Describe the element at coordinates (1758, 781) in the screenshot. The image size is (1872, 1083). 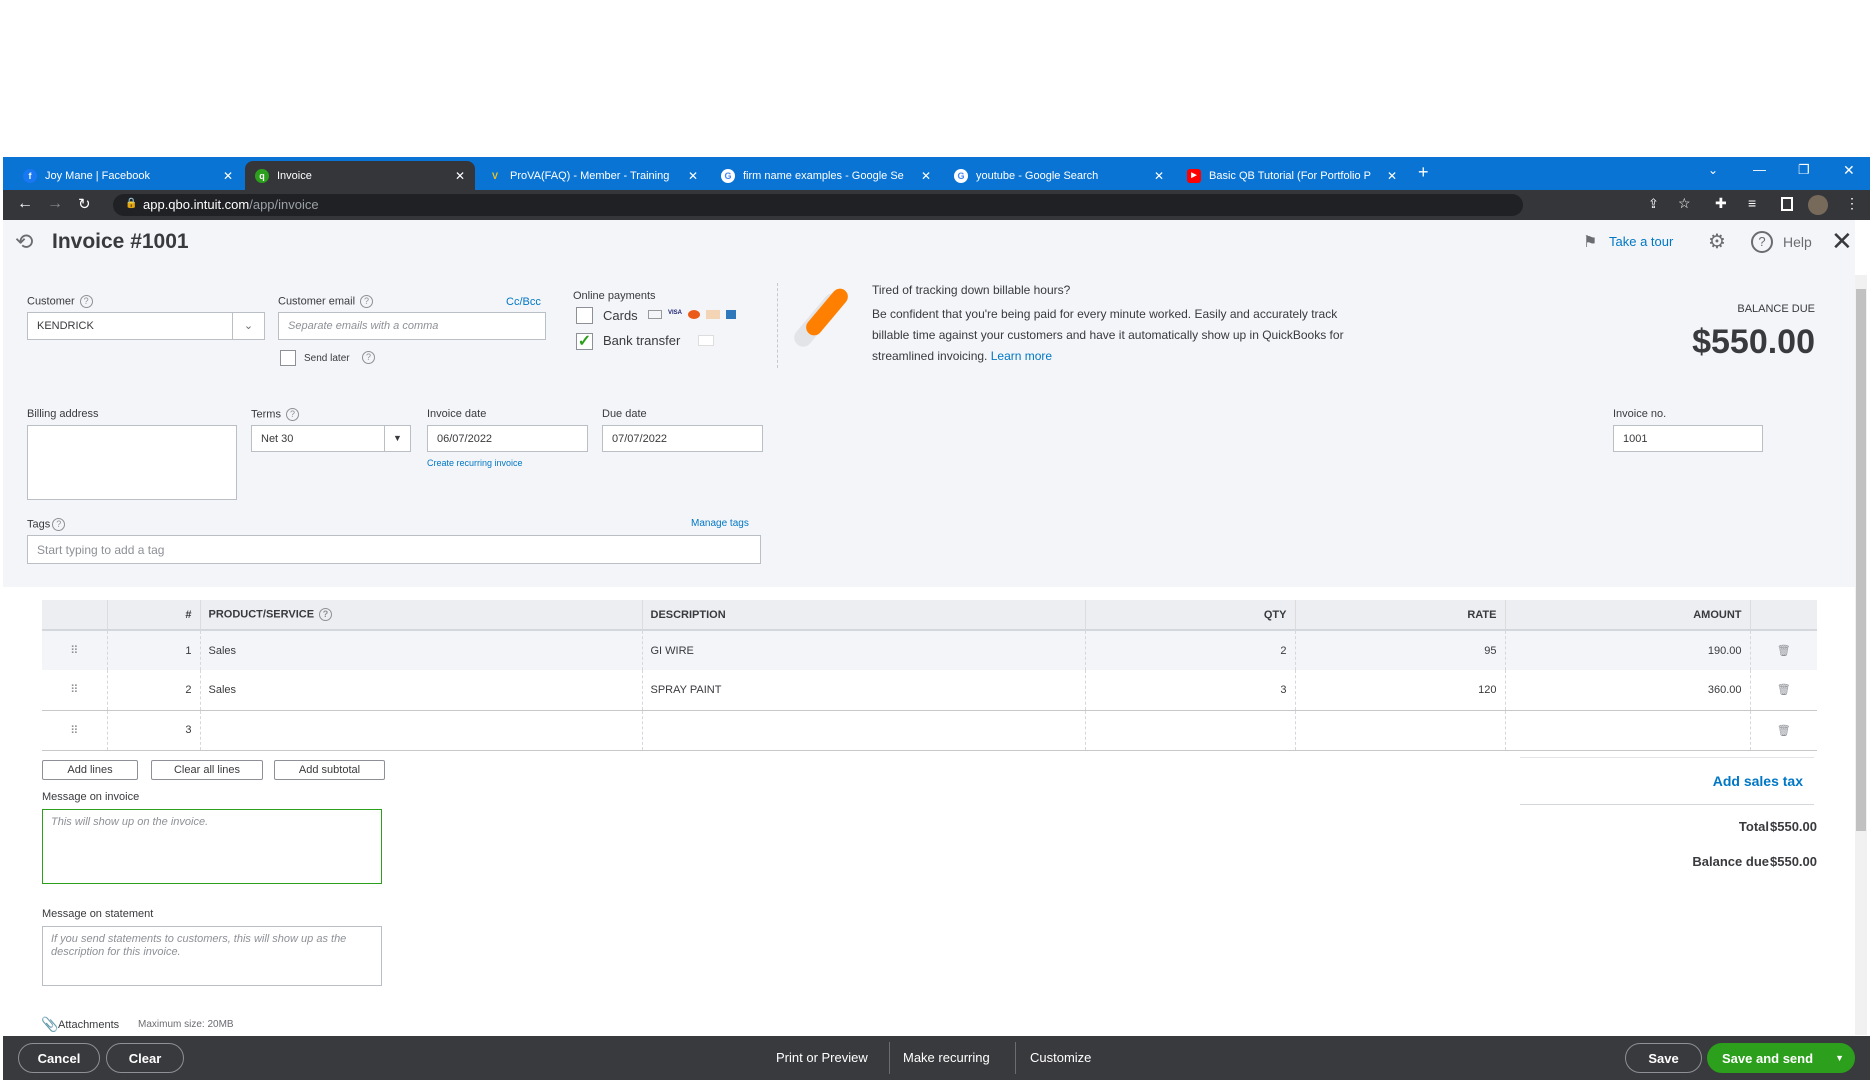
I see `add-sales-tax-link: Add sales tax` at that location.